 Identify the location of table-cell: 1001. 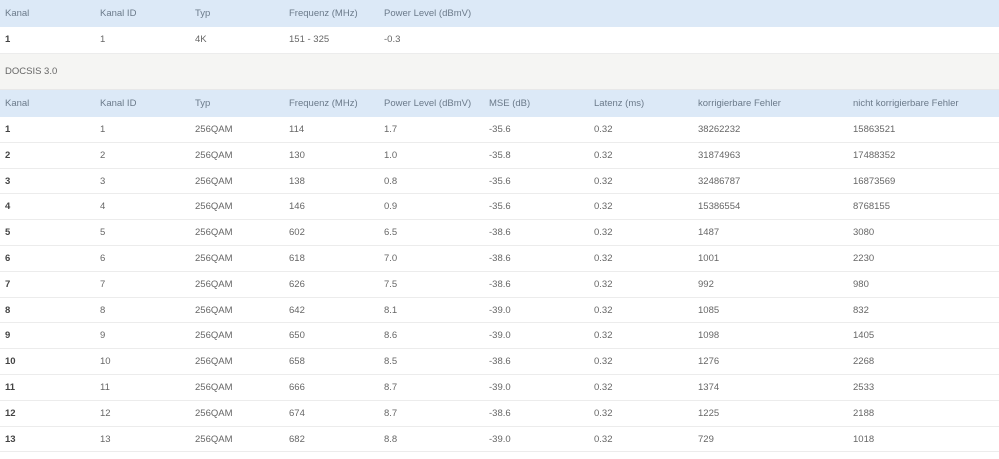
(709, 258).